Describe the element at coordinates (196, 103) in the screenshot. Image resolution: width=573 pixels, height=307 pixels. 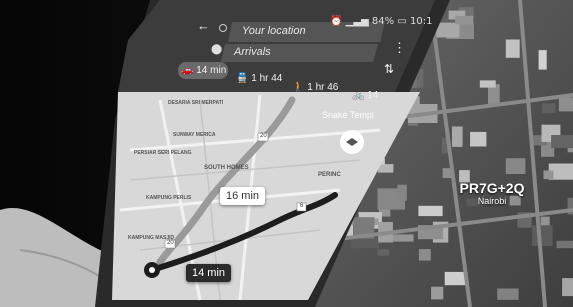
I see `map-label-desaria: DESARIA SRI MERPATI` at that location.